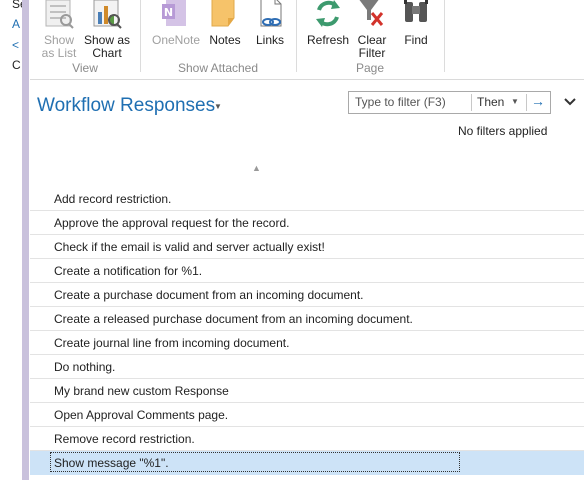  Describe the element at coordinates (126, 106) in the screenshot. I see `page-title: Workflow Responses` at that location.